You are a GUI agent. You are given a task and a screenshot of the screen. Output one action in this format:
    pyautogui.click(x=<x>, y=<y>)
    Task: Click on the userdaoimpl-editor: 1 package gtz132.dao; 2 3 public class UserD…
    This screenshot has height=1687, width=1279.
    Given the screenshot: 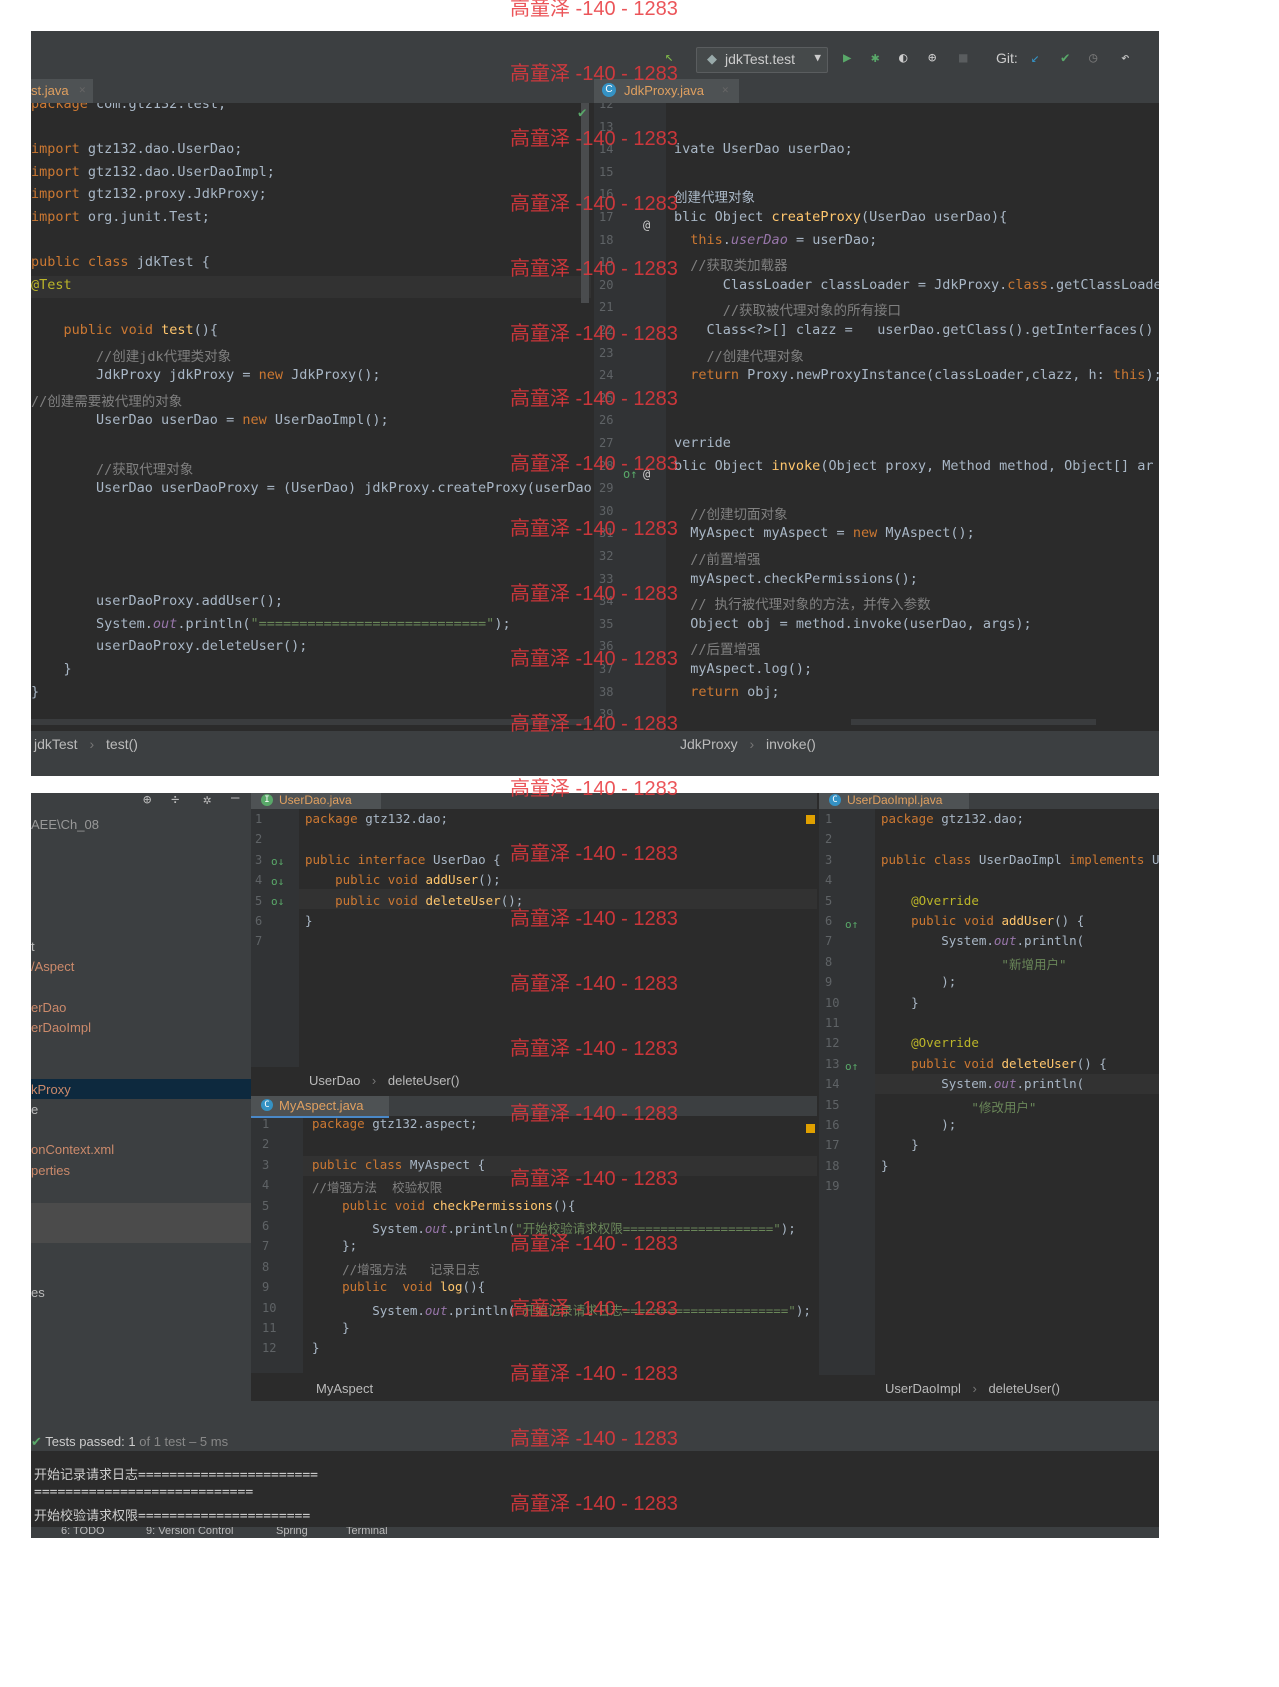 What is the action you would take?
    pyautogui.click(x=989, y=1092)
    